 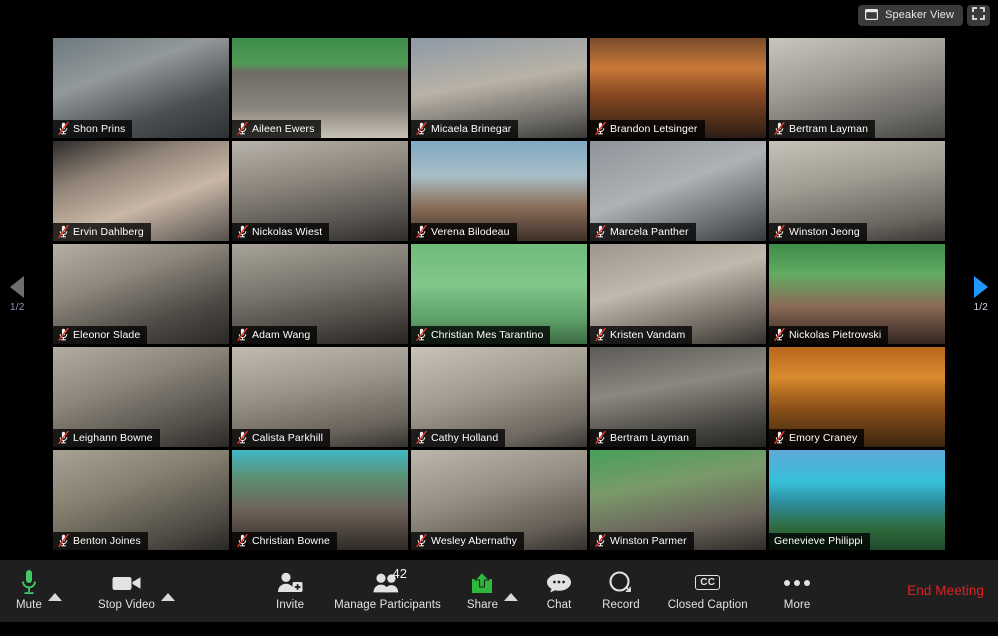 I want to click on toolbar-button-stop-video: Stop Video, so click(x=126, y=591).